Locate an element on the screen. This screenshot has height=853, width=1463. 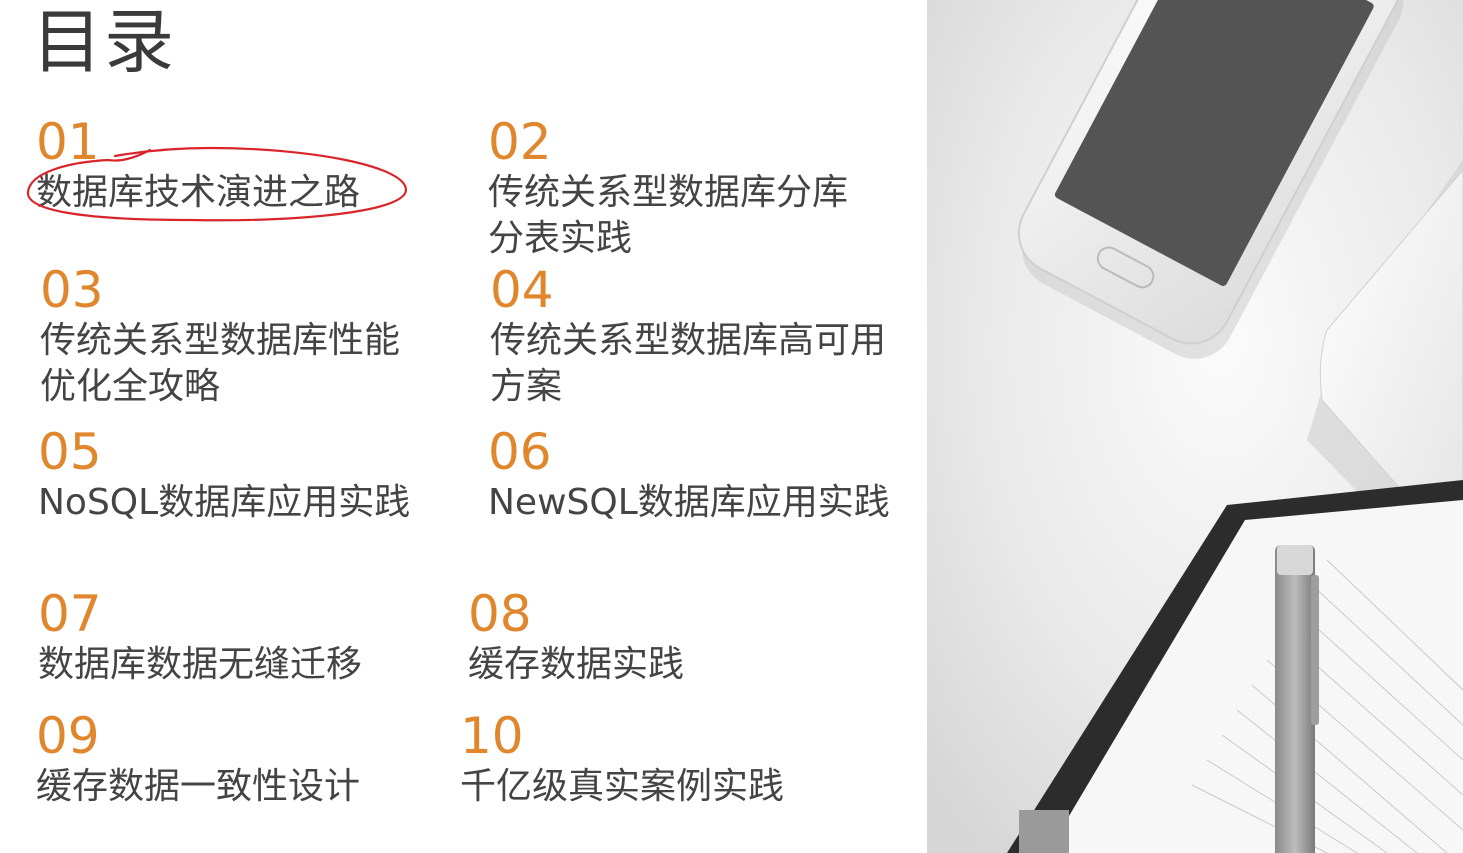
toc-label: 数据库技术演进之路 is located at coordinates (198, 192).